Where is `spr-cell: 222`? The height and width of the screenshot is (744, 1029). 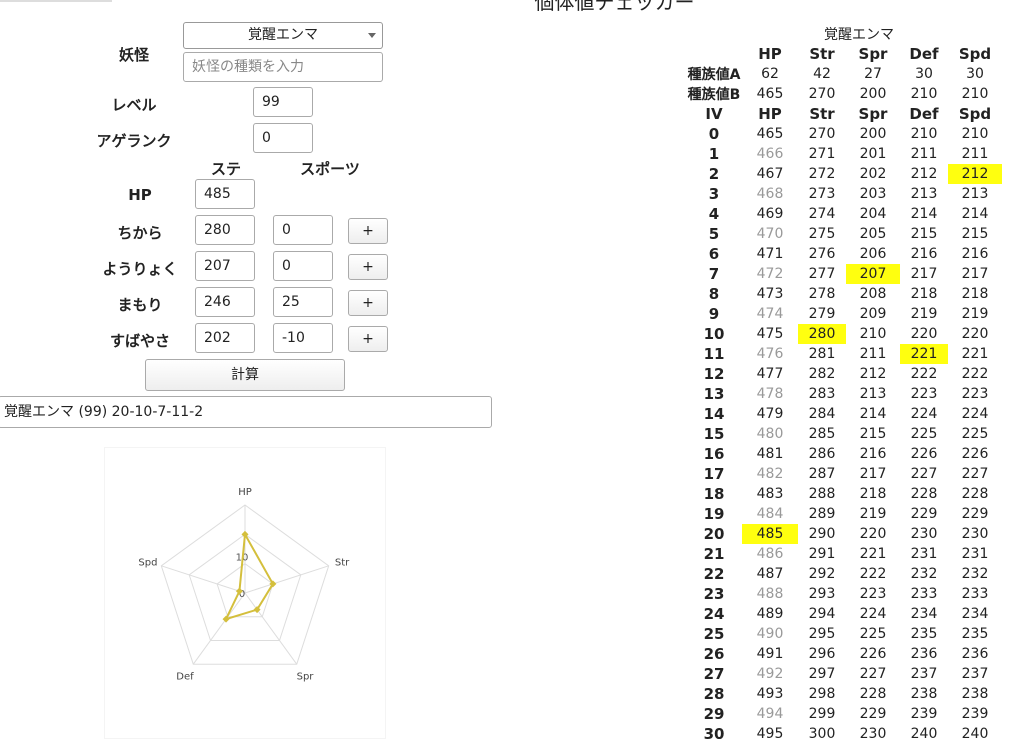 spr-cell: 222 is located at coordinates (873, 574).